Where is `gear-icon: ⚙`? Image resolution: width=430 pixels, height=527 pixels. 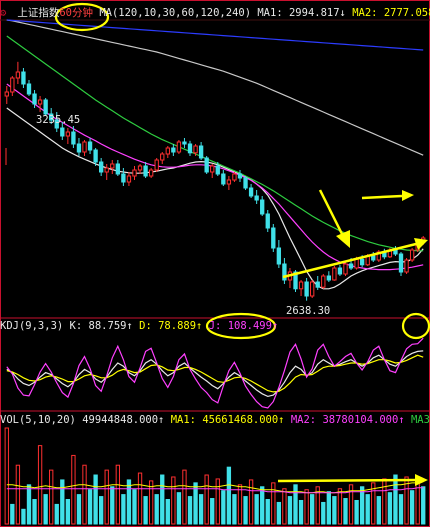 gear-icon: ⚙ is located at coordinates (5, 13).